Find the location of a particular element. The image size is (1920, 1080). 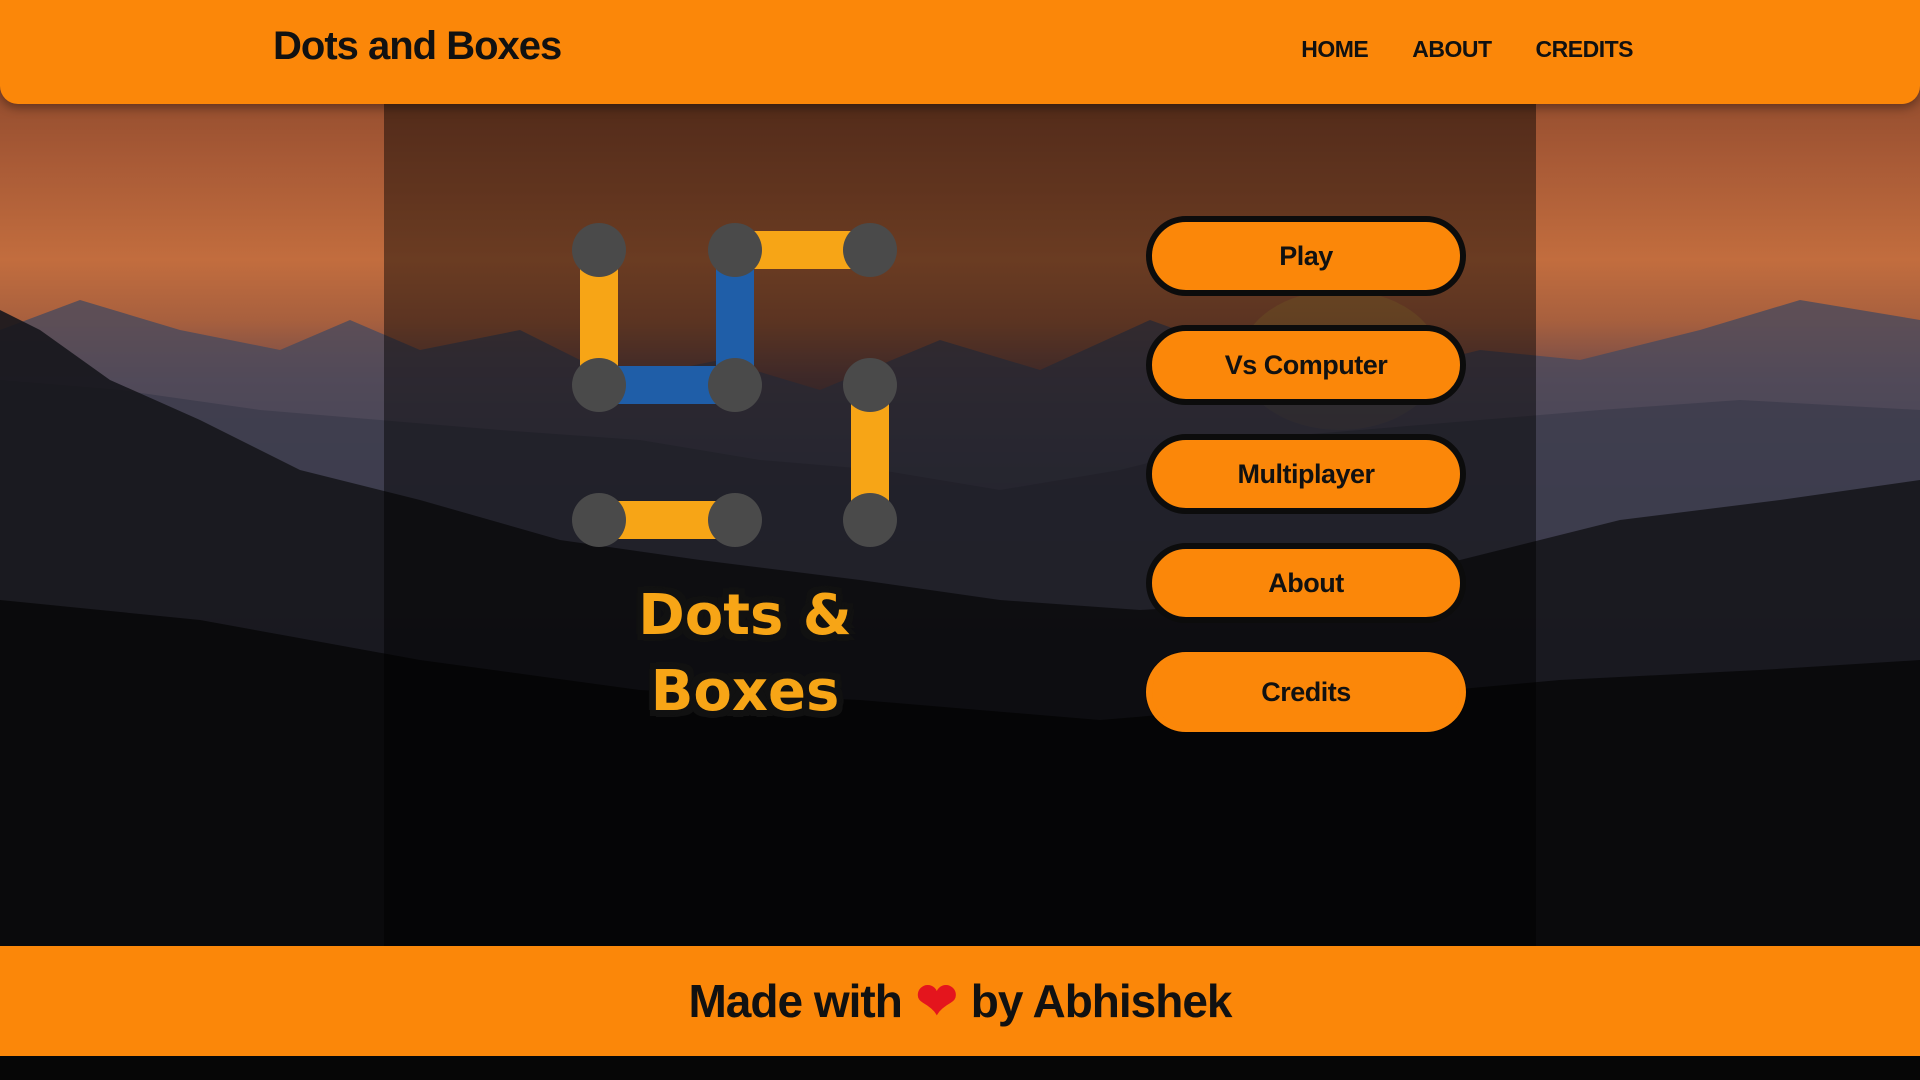

footer-text-before: Made with is located at coordinates (795, 1001).